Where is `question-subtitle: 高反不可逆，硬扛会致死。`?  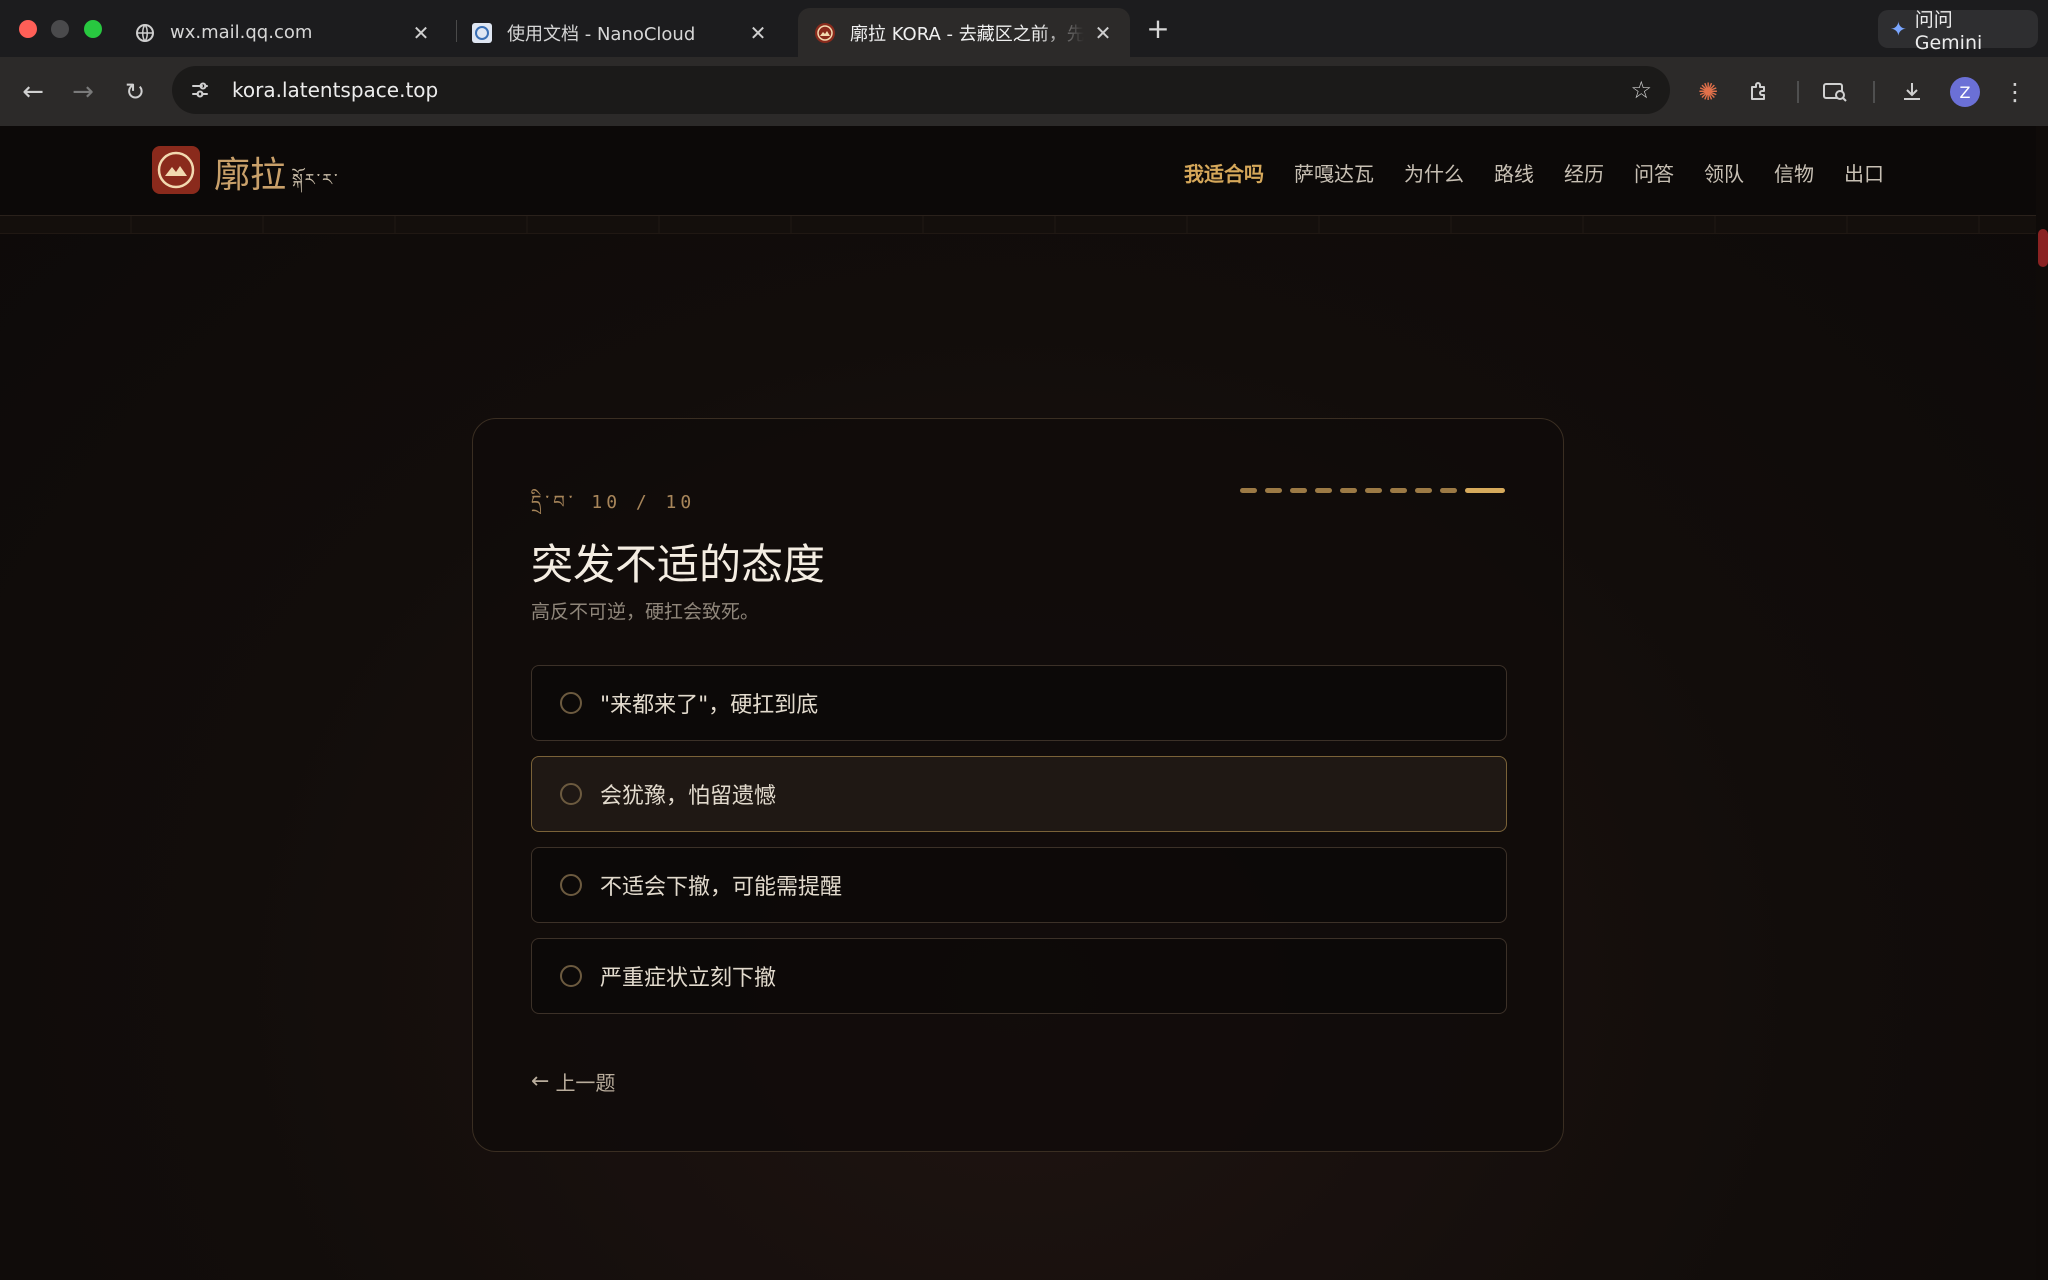
question-subtitle: 高反不可逆，硬扛会致死。 is located at coordinates (645, 612).